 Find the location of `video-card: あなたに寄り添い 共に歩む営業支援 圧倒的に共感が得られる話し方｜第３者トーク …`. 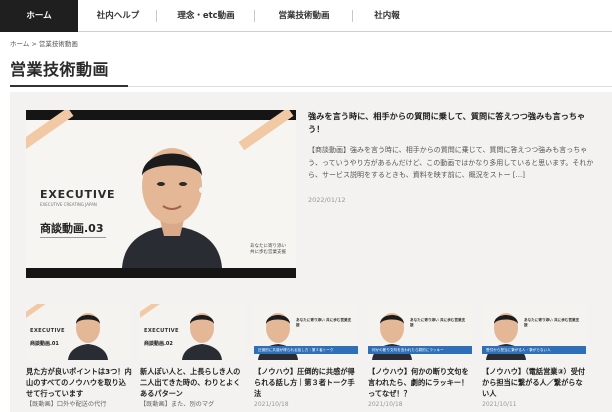

video-card: あなたに寄り添い 共に歩む営業支援 圧倒的に共感が得られる話し方｜第３者トーク … is located at coordinates (306, 358).